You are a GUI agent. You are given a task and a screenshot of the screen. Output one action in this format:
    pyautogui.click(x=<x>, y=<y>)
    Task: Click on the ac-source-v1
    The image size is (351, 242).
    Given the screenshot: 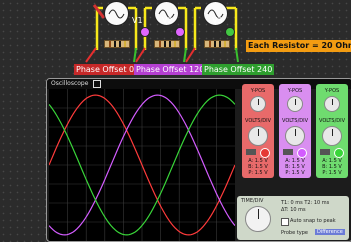 What is the action you would take?
    pyautogui.click(x=116, y=13)
    